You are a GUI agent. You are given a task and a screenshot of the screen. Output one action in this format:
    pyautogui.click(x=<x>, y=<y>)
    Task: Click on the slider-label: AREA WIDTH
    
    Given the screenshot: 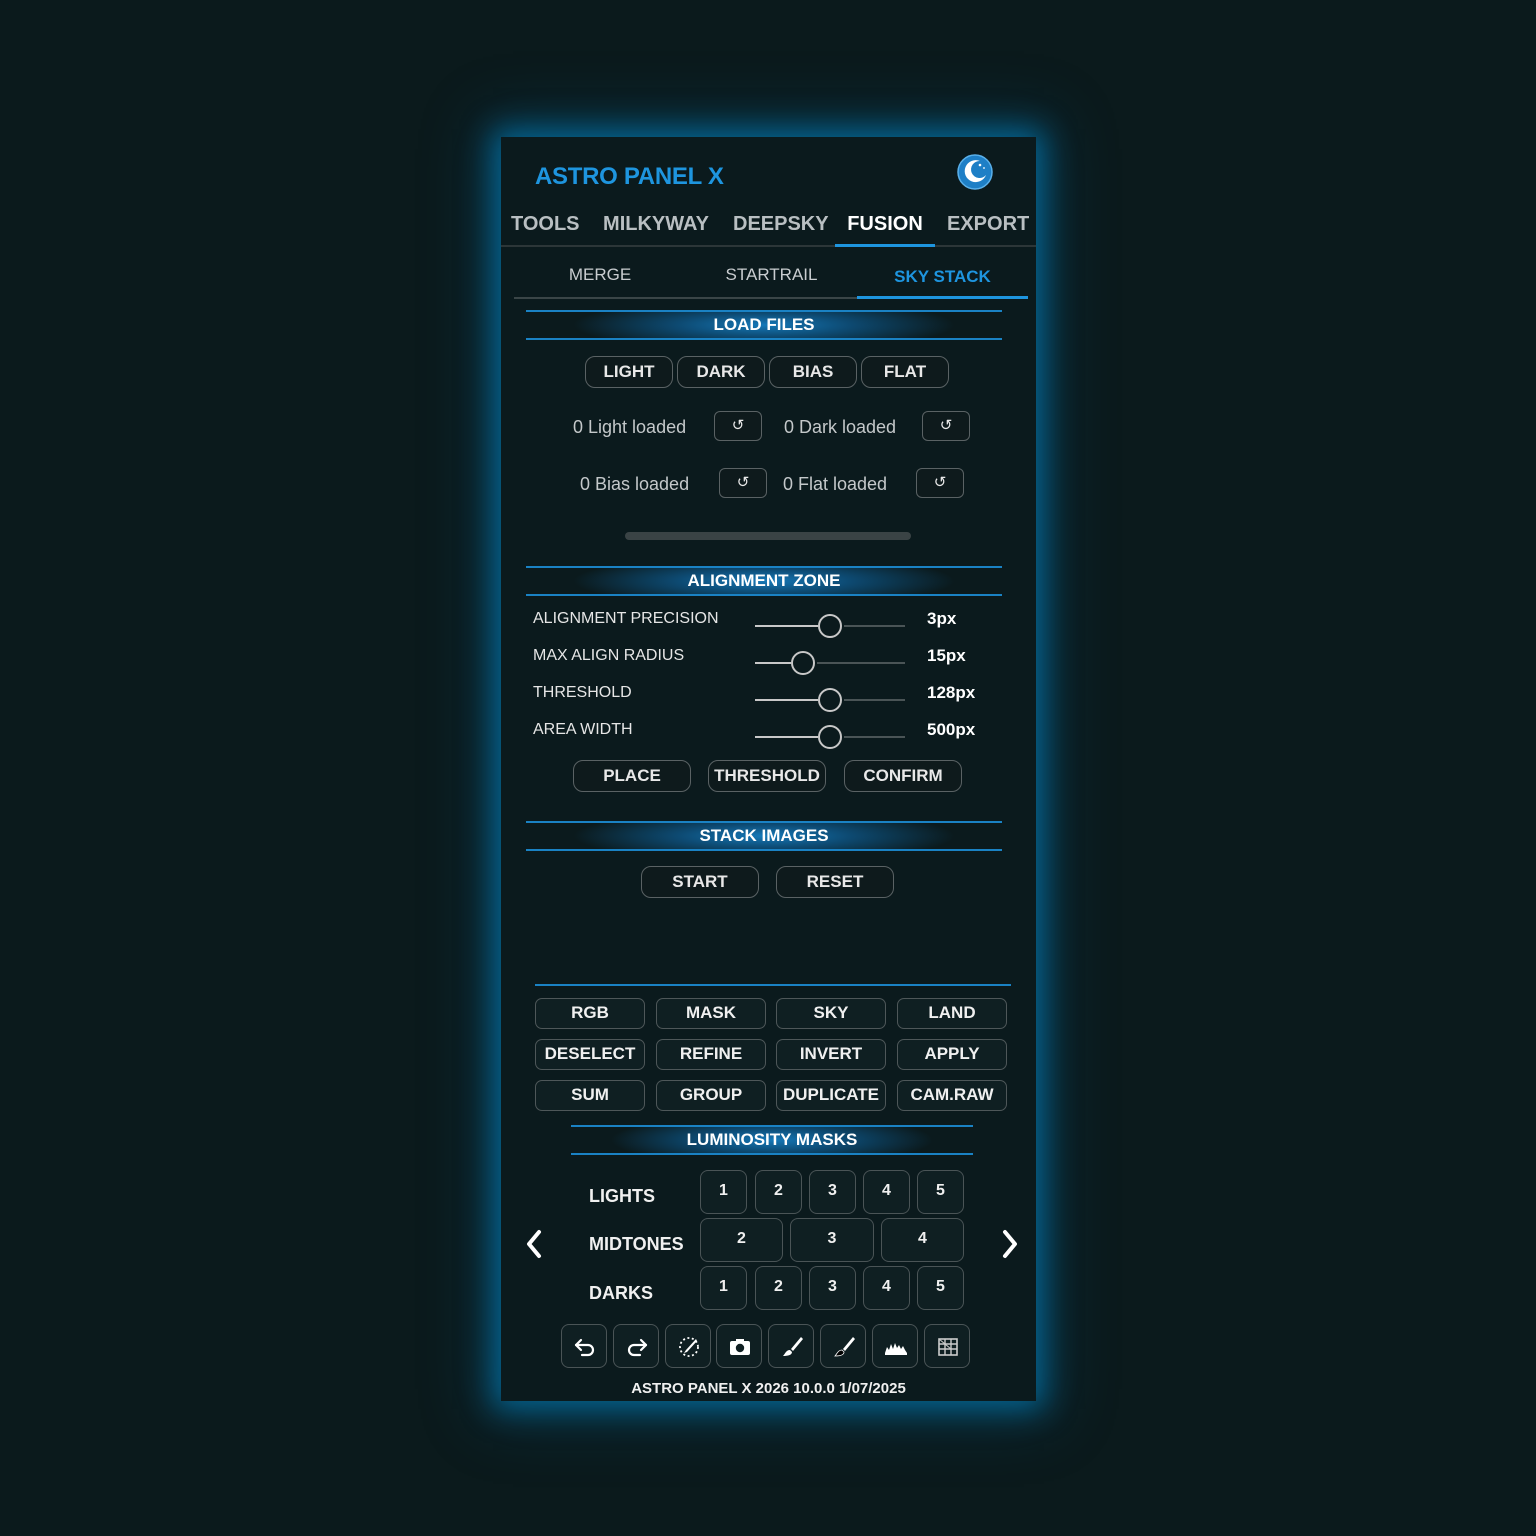 What is the action you would take?
    pyautogui.click(x=583, y=729)
    